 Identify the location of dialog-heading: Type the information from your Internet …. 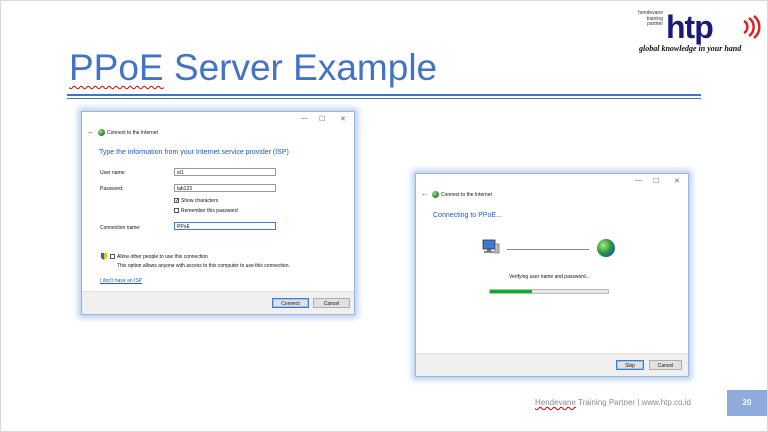
(194, 152).